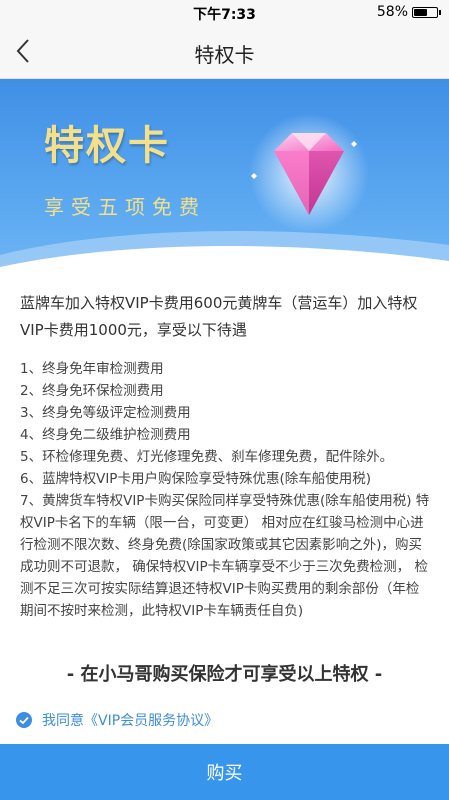 This screenshot has width=449, height=800. Describe the element at coordinates (24, 720) in the screenshot. I see `checkbox-checked-icon` at that location.